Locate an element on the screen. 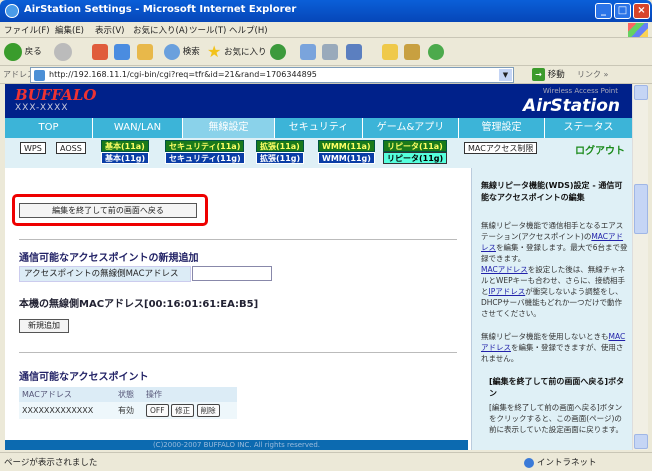 The image size is (652, 471). menu-favorites: お気に入り(A) is located at coordinates (160, 30).